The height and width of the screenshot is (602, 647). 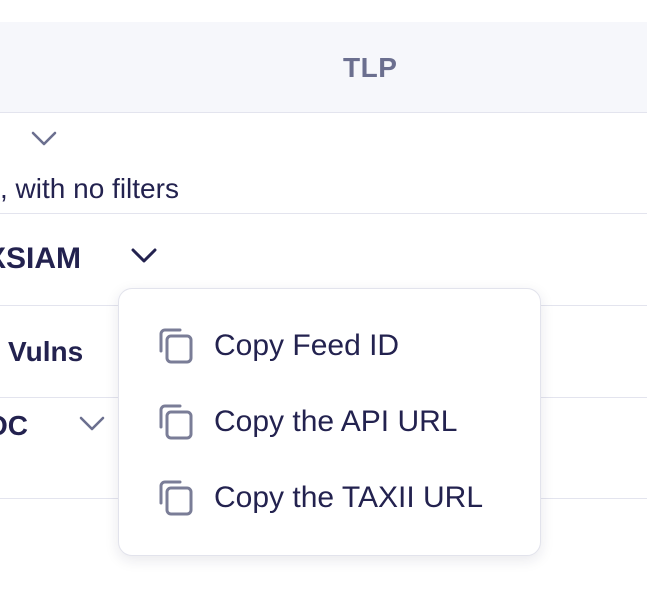 What do you see at coordinates (307, 345) in the screenshot?
I see `menu-item-label: Copy Feed ID` at bounding box center [307, 345].